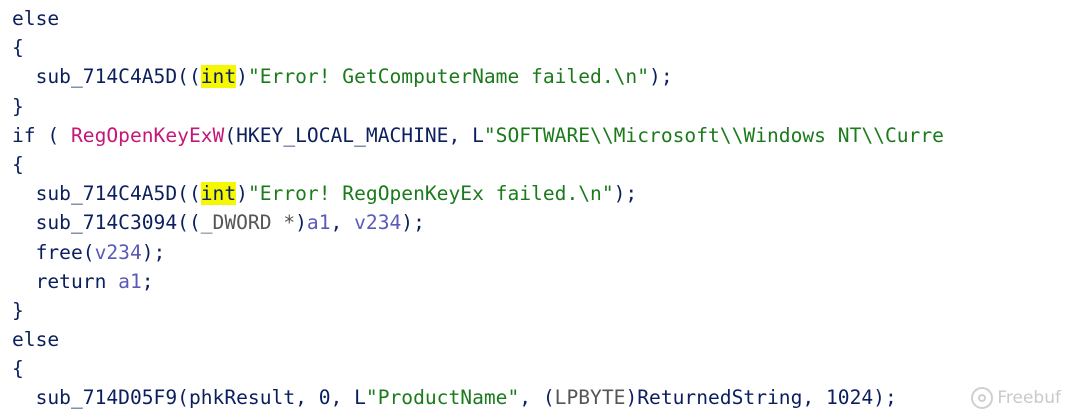 The width and height of the screenshot is (1091, 413). What do you see at coordinates (537, 398) in the screenshot?
I see `code-token: , (` at bounding box center [537, 398].